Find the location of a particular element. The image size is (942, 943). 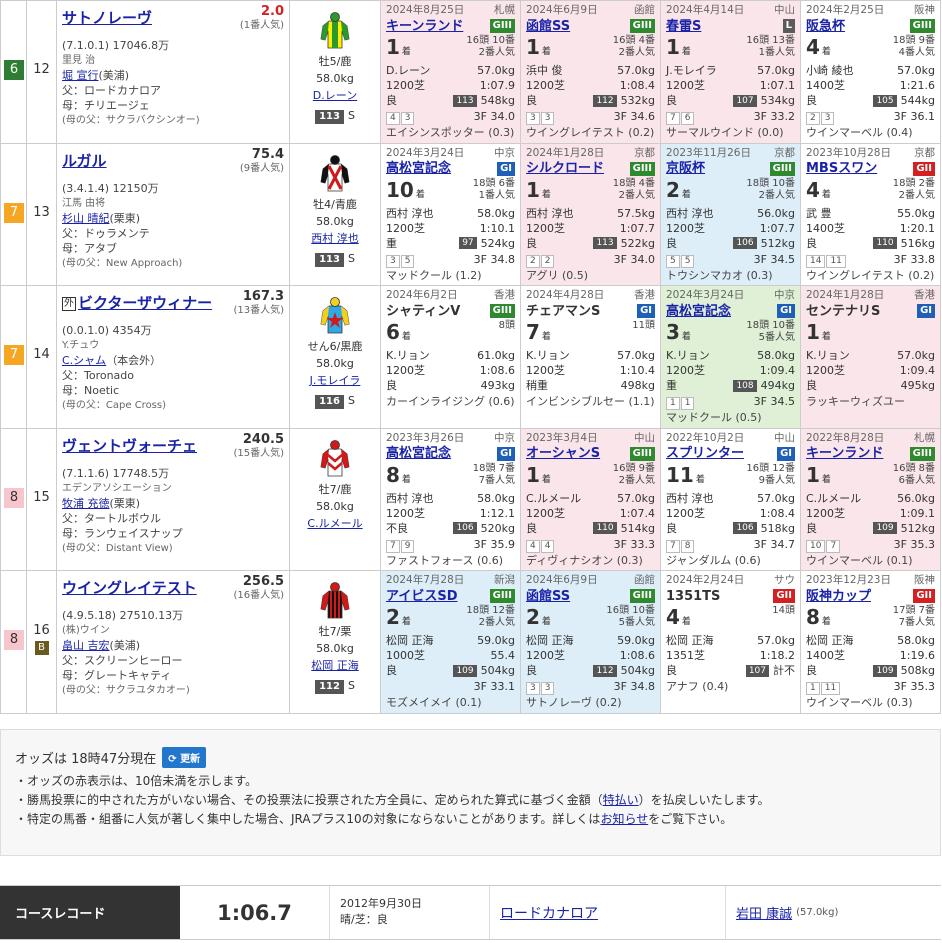

track-condition: 不良 is located at coordinates (397, 528).